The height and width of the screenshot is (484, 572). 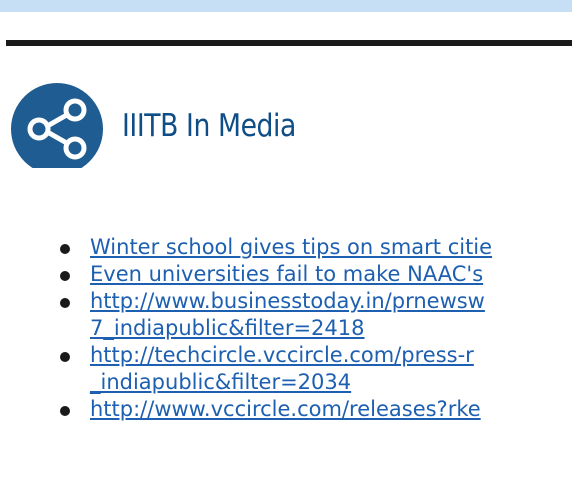 I want to click on link-text: http://www.vccircle.com/releases?rke, so click(x=285, y=409).